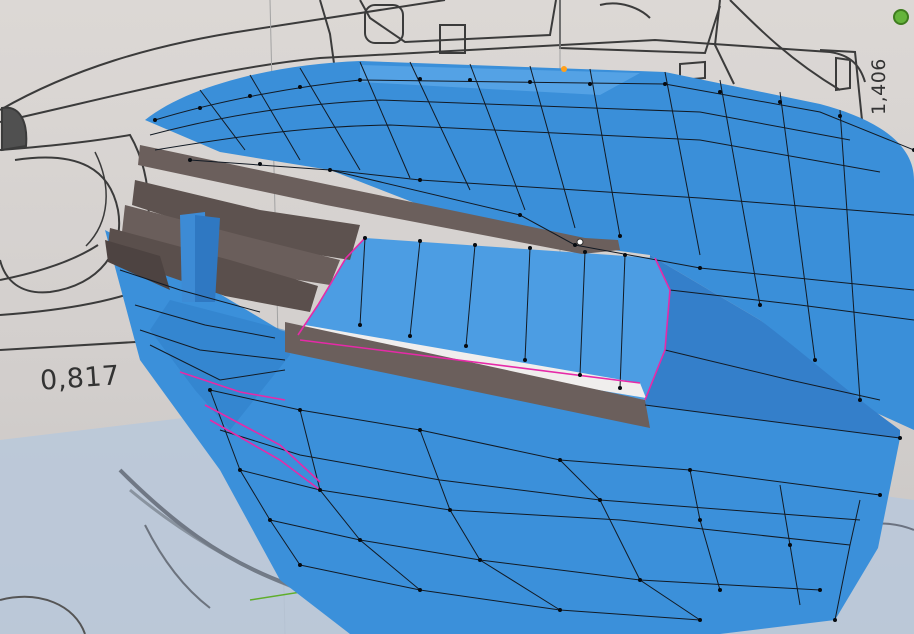 Image resolution: width=914 pixels, height=634 pixels. I want to click on selected-vertex, so click(580, 242).